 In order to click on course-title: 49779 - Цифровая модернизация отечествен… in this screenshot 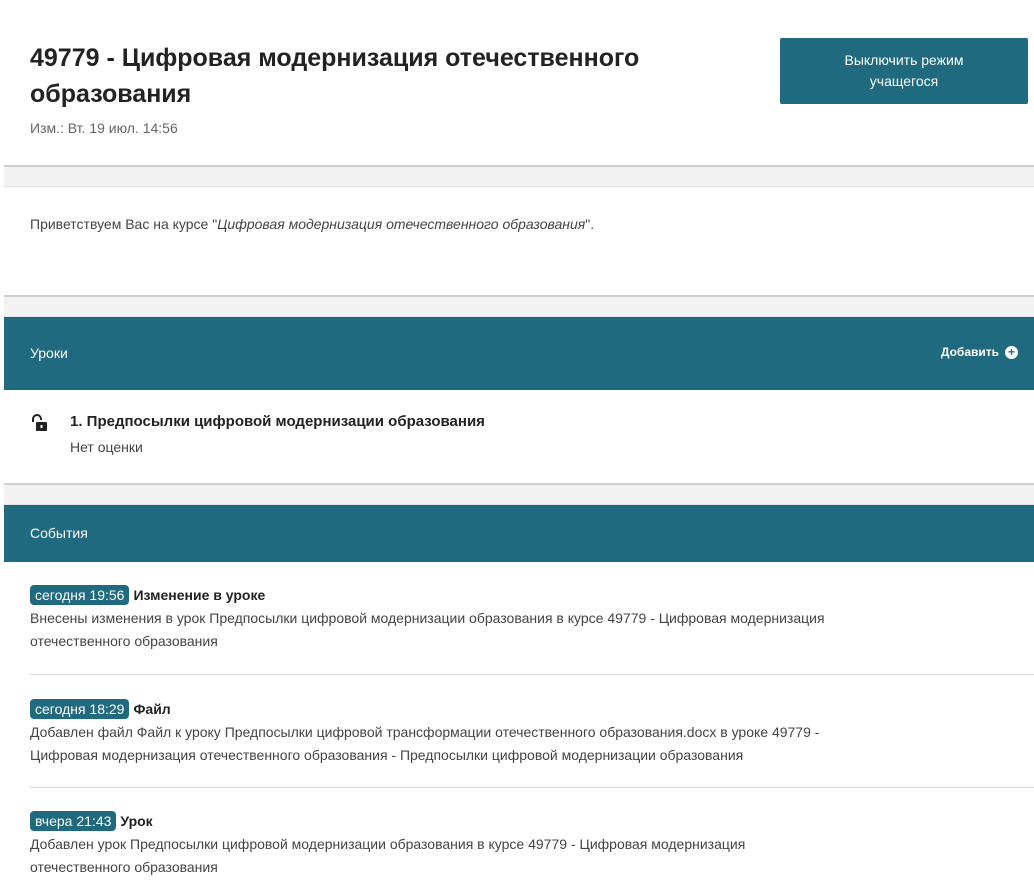, I will do `click(335, 76)`.